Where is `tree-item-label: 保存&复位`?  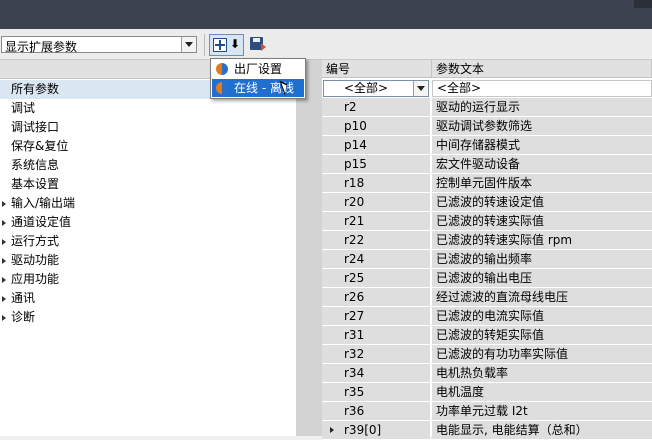 tree-item-label: 保存&复位 is located at coordinates (40, 146).